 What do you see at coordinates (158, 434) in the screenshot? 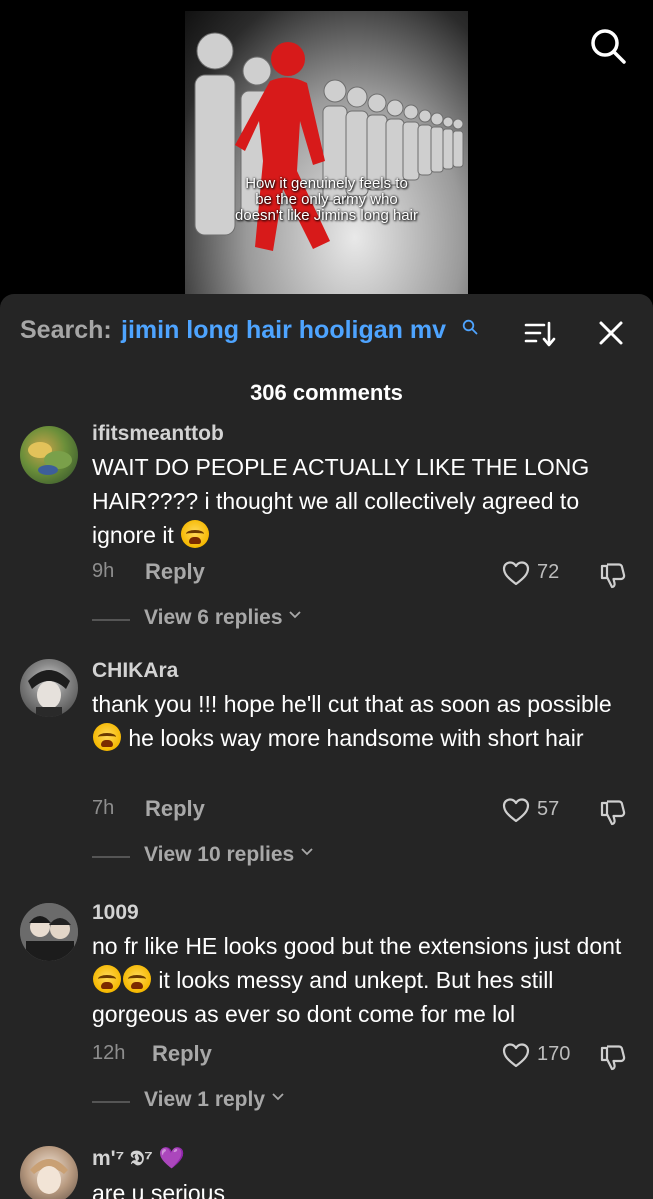
I see `comment-username: ifitsmeanttob` at bounding box center [158, 434].